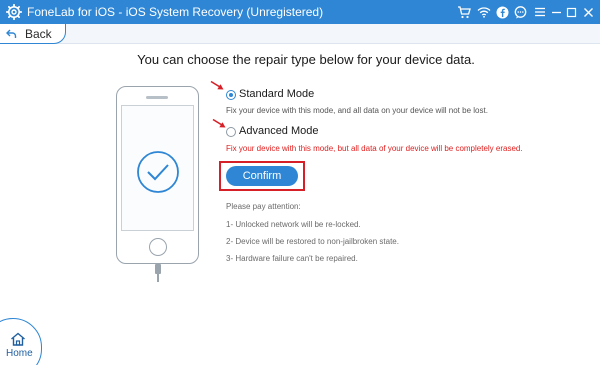 The height and width of the screenshot is (365, 600). I want to click on chat-icon, so click(520, 12).